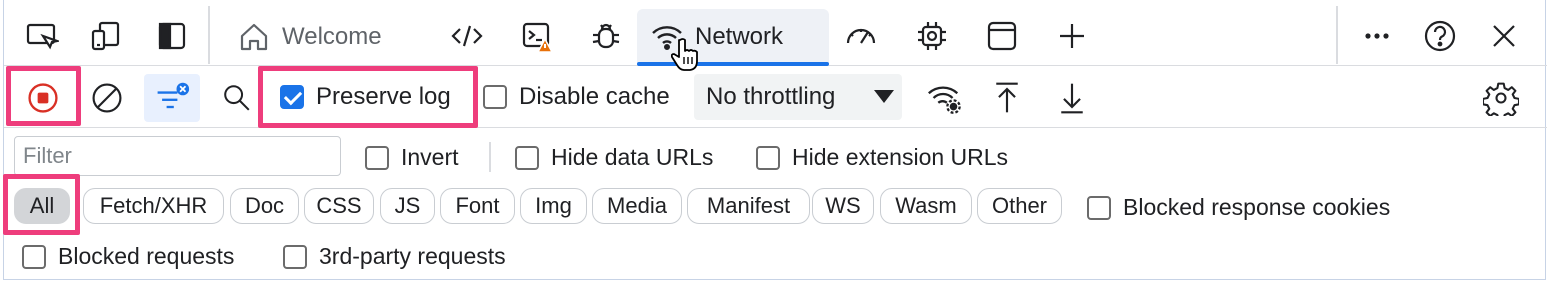 The image size is (1550, 282). What do you see at coordinates (292, 97) in the screenshot?
I see `preserve-log-check` at bounding box center [292, 97].